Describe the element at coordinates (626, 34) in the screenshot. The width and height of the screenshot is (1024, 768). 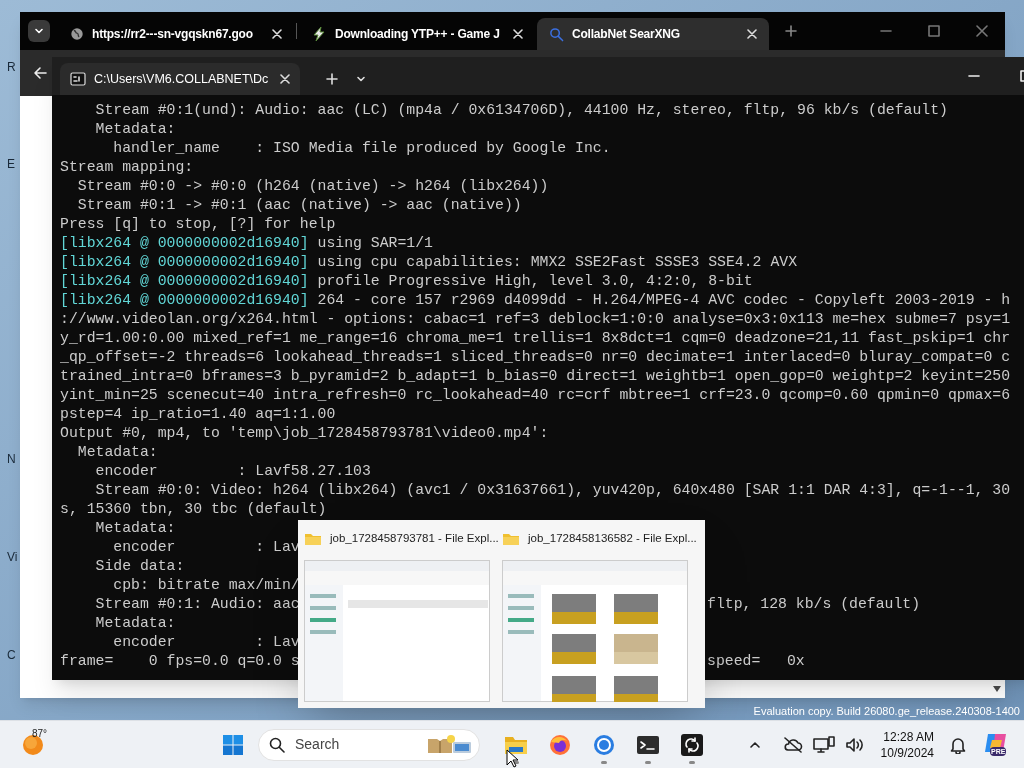
I see `tab-title: CollabNet SearXNG` at that location.